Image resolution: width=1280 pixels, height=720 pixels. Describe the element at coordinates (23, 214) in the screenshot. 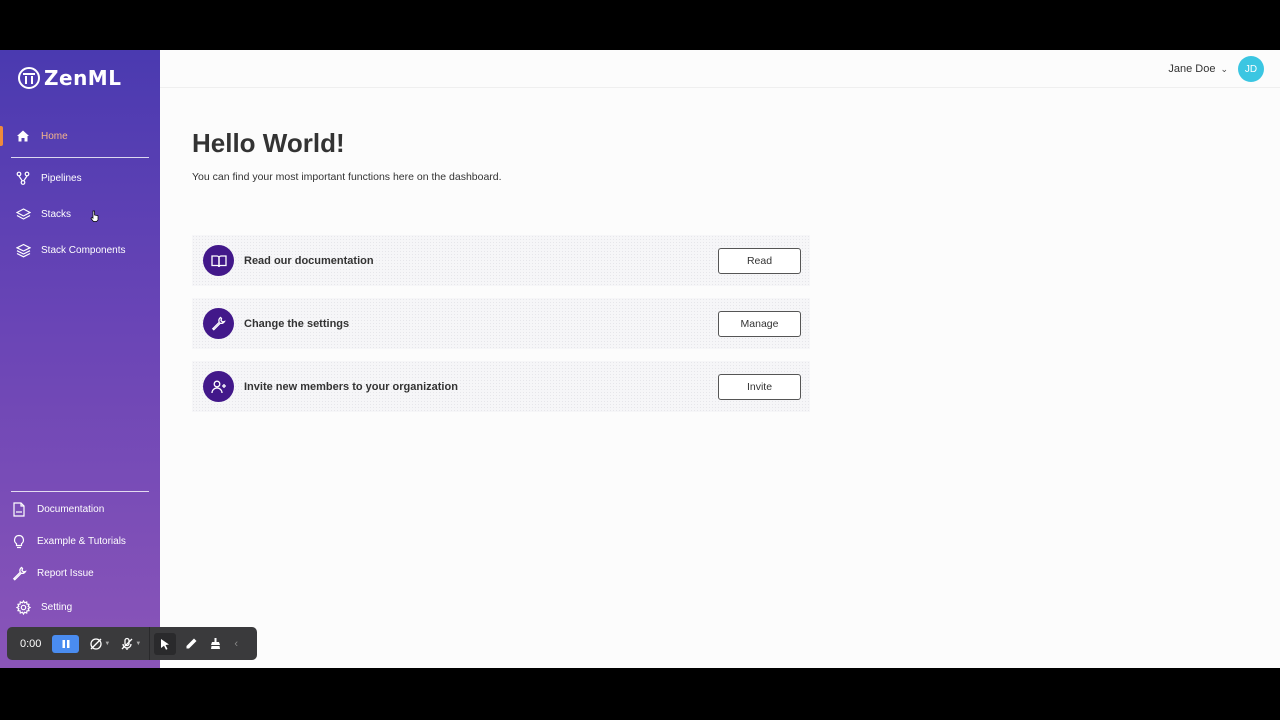

I see `stack-icon` at that location.